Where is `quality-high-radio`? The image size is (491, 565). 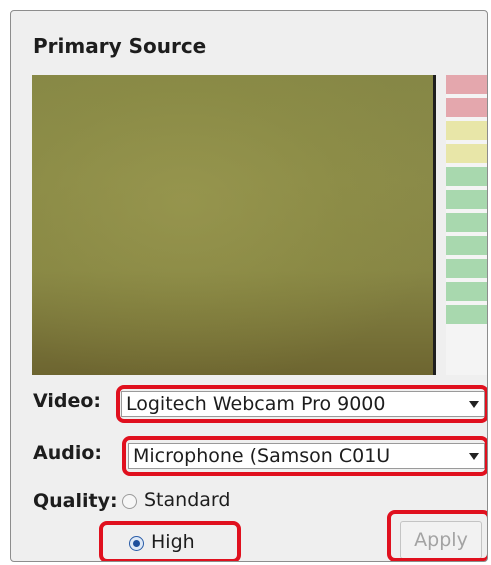
quality-high-radio is located at coordinates (136, 543).